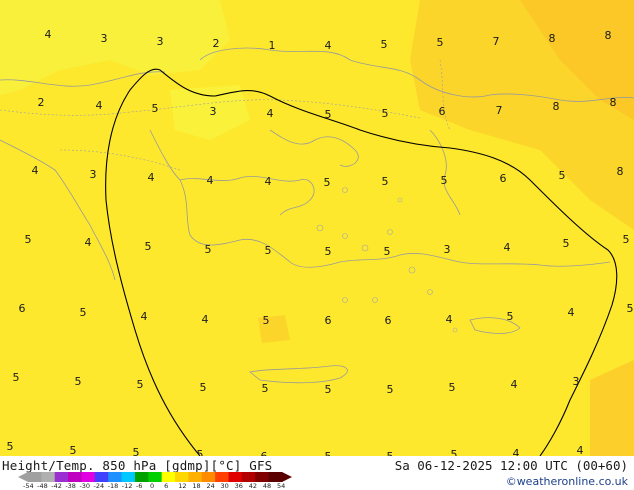 This screenshot has width=634, height=490. What do you see at coordinates (70, 486) in the screenshot?
I see `scale-tick-label: -38` at bounding box center [70, 486].